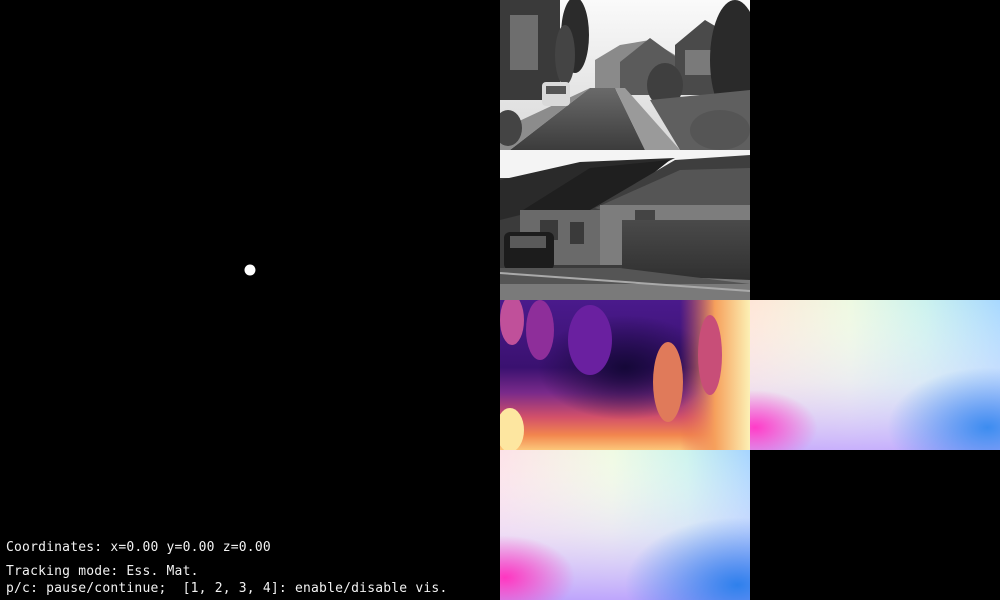 Image resolution: width=1000 pixels, height=600 pixels. What do you see at coordinates (625, 75) in the screenshot?
I see `camera-frame-front` at bounding box center [625, 75].